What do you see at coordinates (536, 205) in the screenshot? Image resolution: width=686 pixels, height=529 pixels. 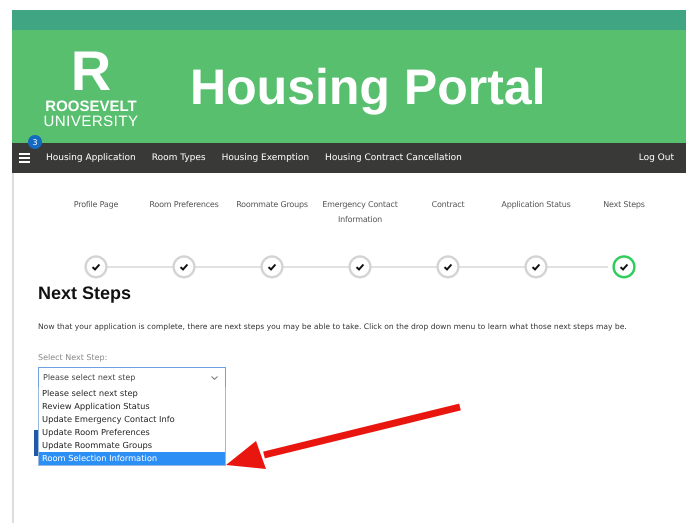 I see `step-label: Application Status` at bounding box center [536, 205].